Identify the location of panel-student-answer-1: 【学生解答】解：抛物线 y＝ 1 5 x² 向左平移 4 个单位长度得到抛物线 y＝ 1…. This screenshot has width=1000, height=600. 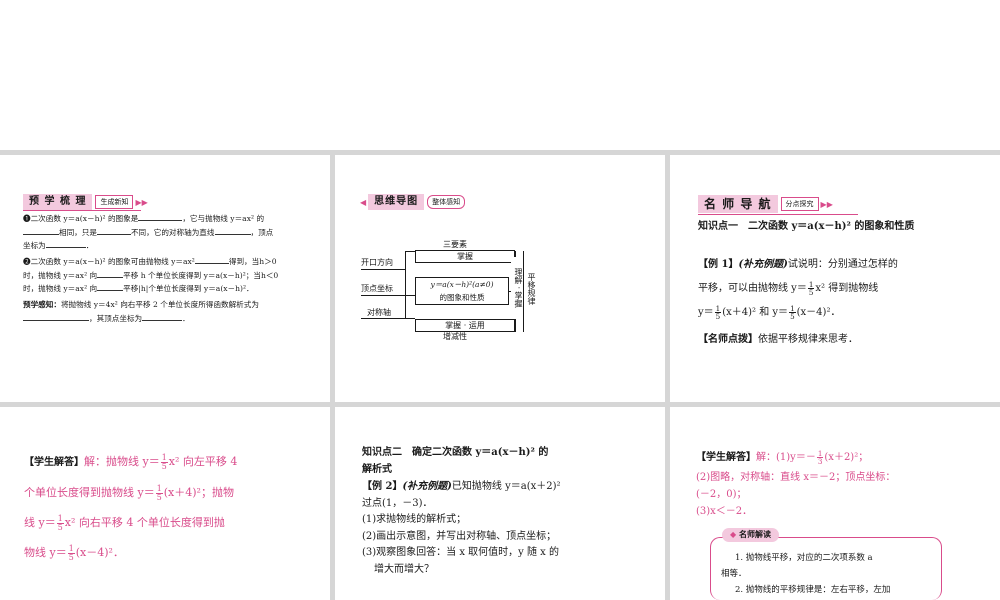
(165, 503).